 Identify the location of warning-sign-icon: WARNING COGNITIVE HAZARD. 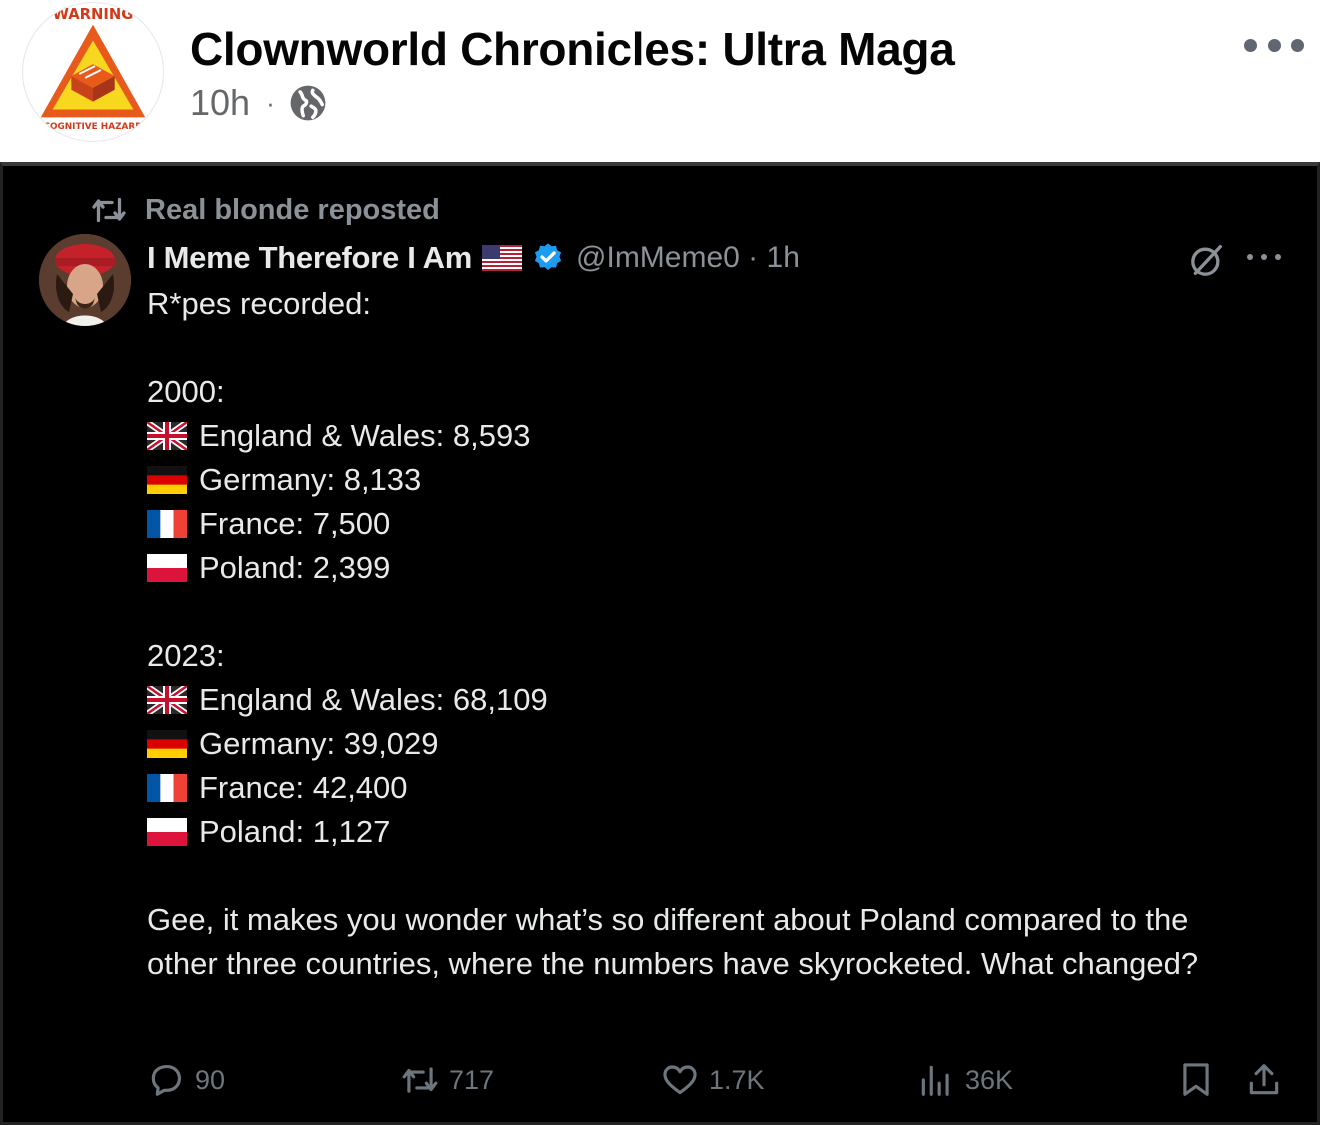
(93, 72).